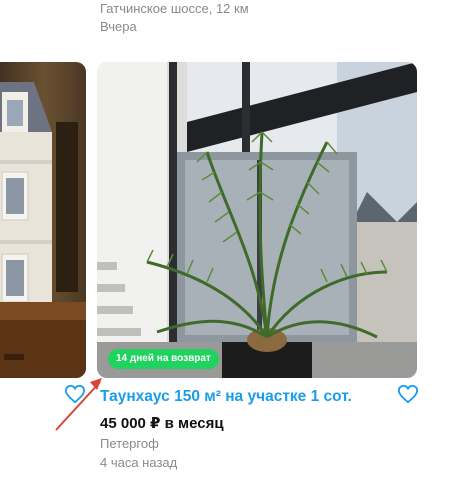  Describe the element at coordinates (43, 230) in the screenshot. I see `dollhouse-illustration` at that location.